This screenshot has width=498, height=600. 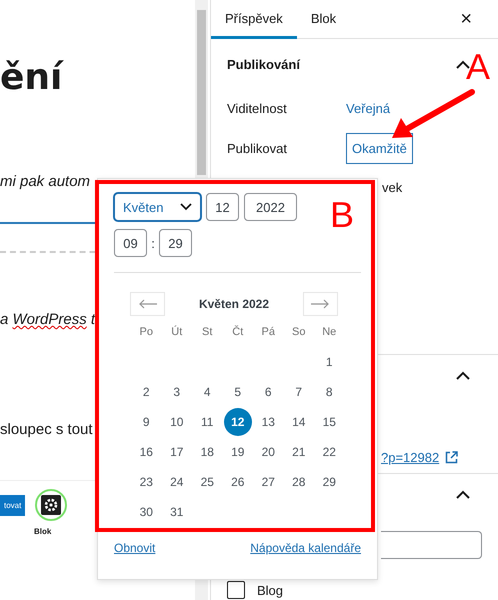 What do you see at coordinates (43, 531) in the screenshot?
I see `tab-label: Blok` at bounding box center [43, 531].